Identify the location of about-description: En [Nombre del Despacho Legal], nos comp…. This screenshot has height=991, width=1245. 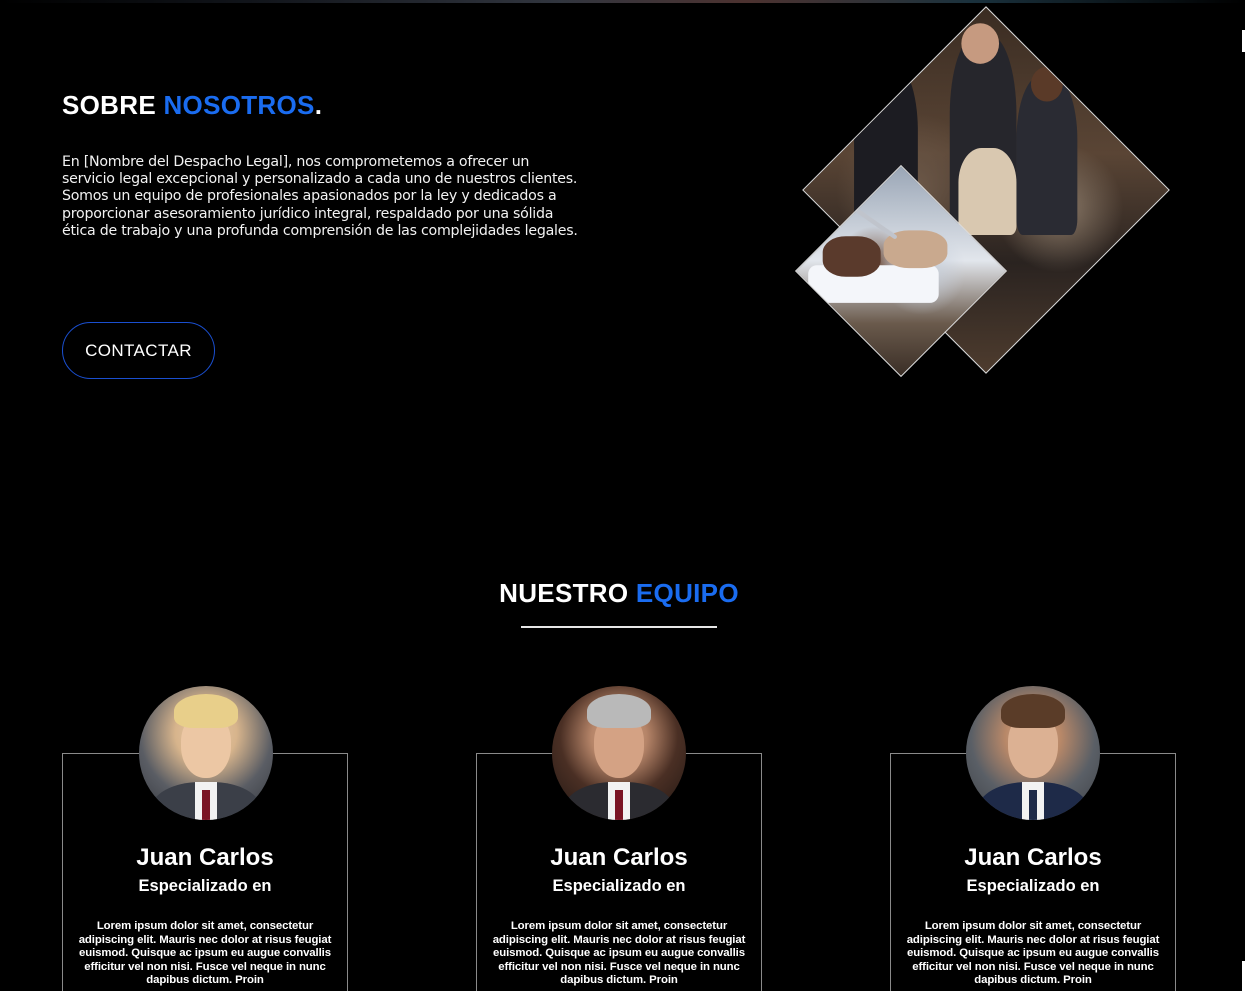
(320, 196).